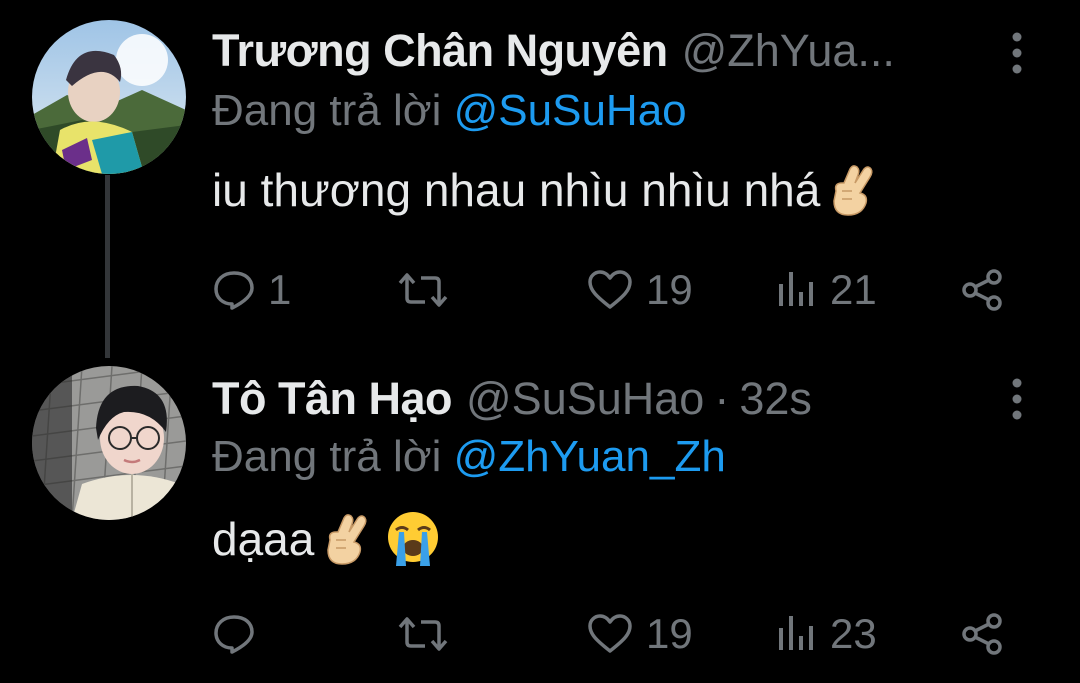  I want to click on reply-button: 1, so click(251, 290).